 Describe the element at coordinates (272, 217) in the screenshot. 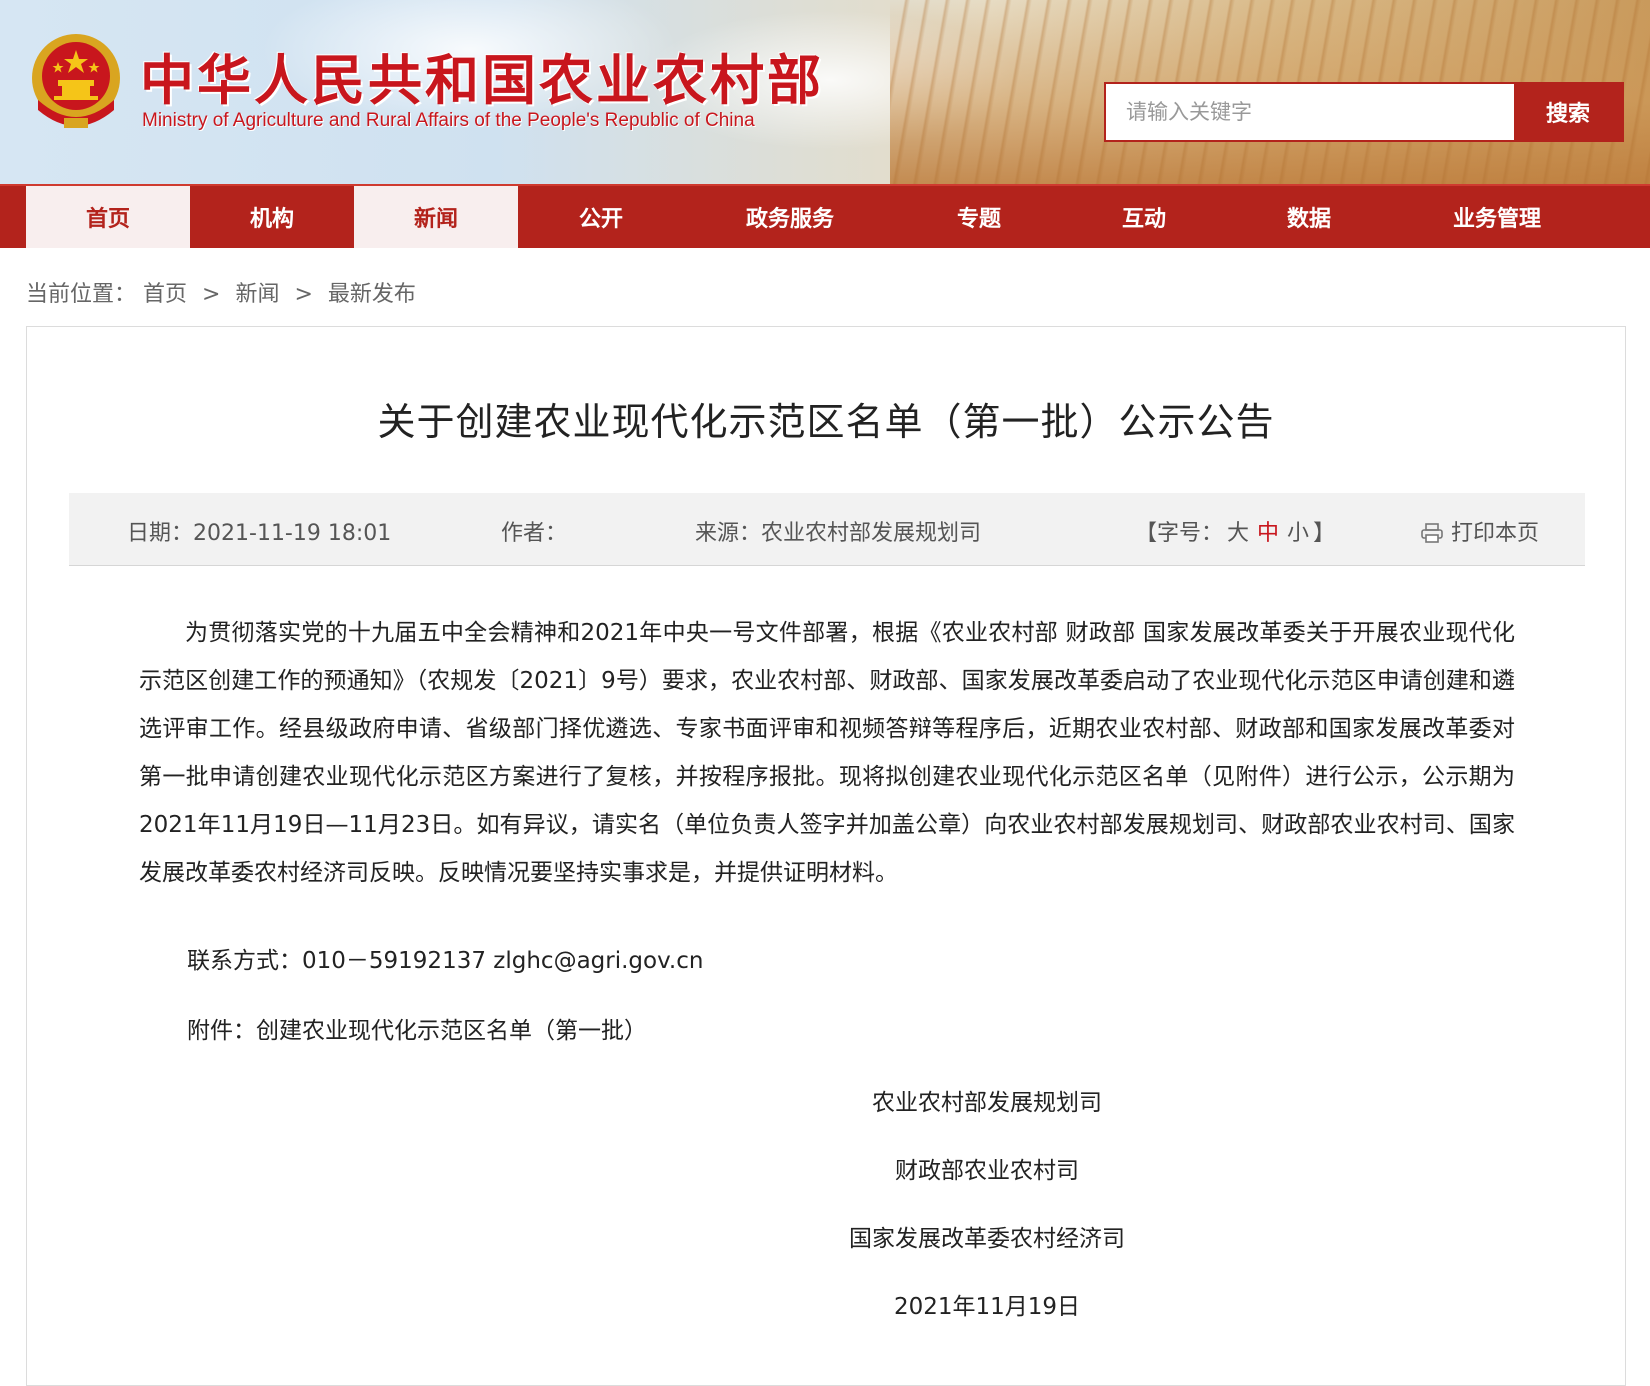

I see `nav-item-organization: 机构` at that location.